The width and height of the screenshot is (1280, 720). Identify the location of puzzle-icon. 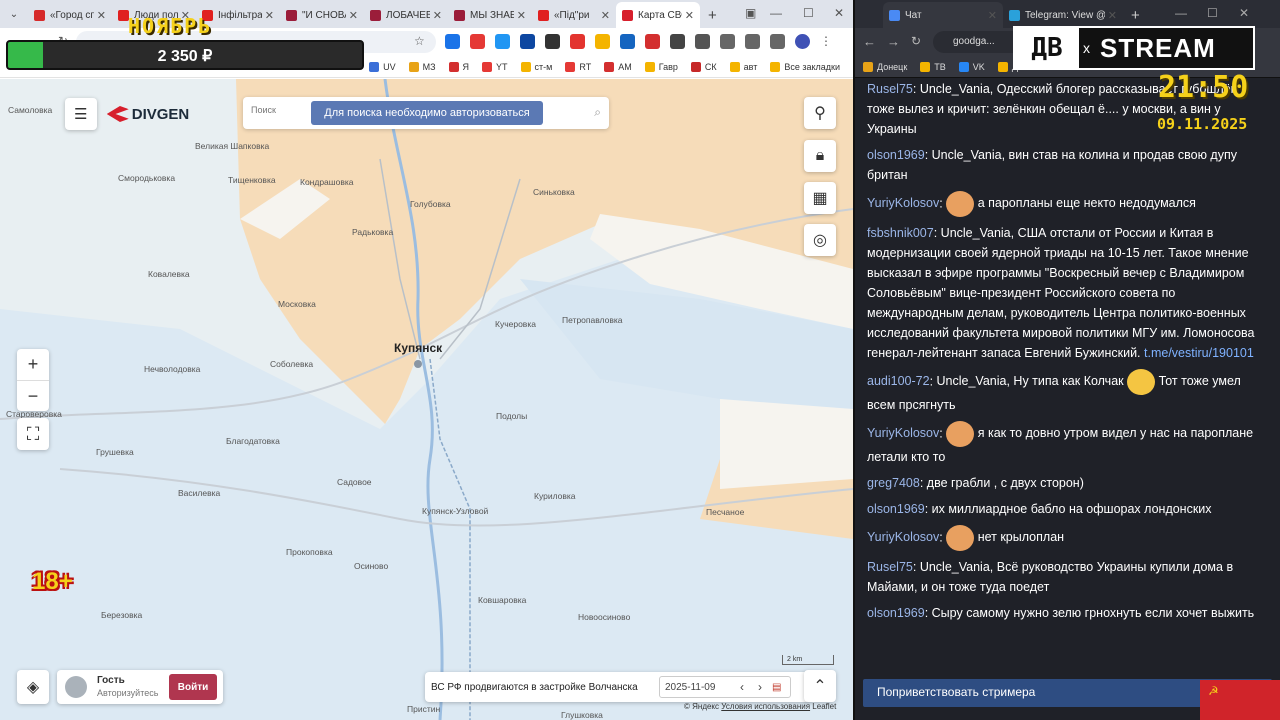
(702, 41).